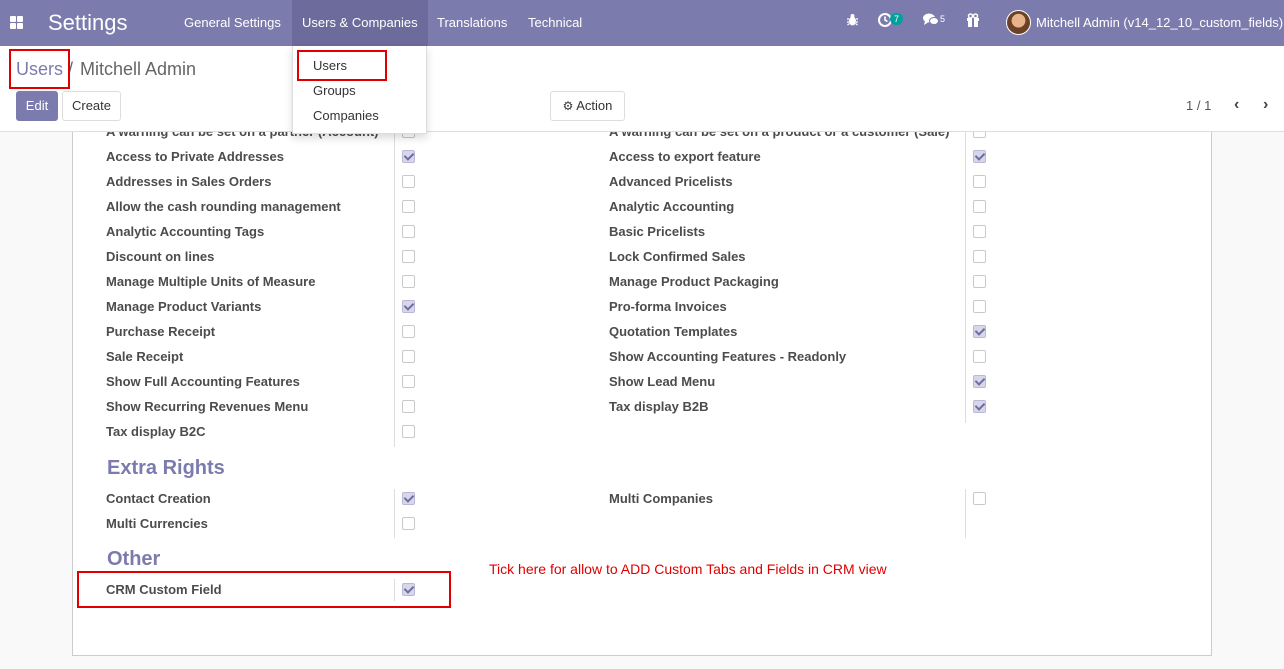  I want to click on action-button-label: Action, so click(594, 105).